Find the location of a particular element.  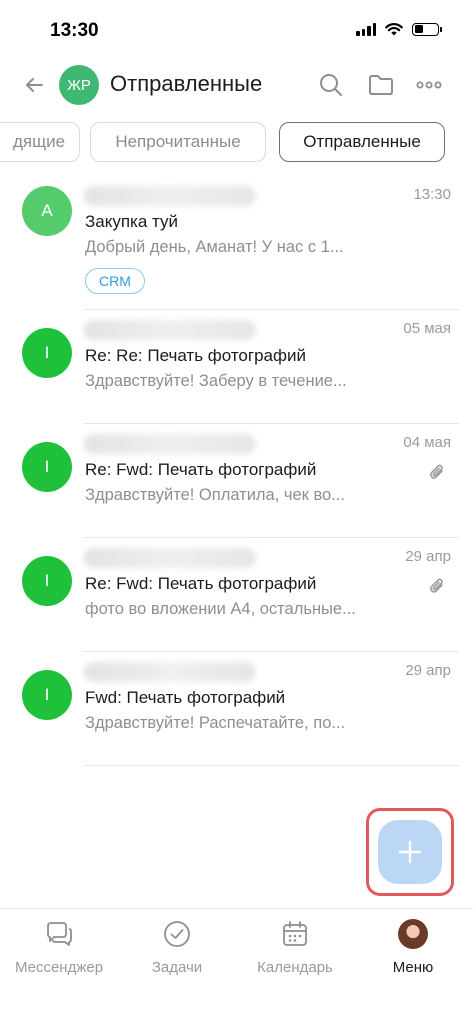

folder-icon is located at coordinates (381, 85).